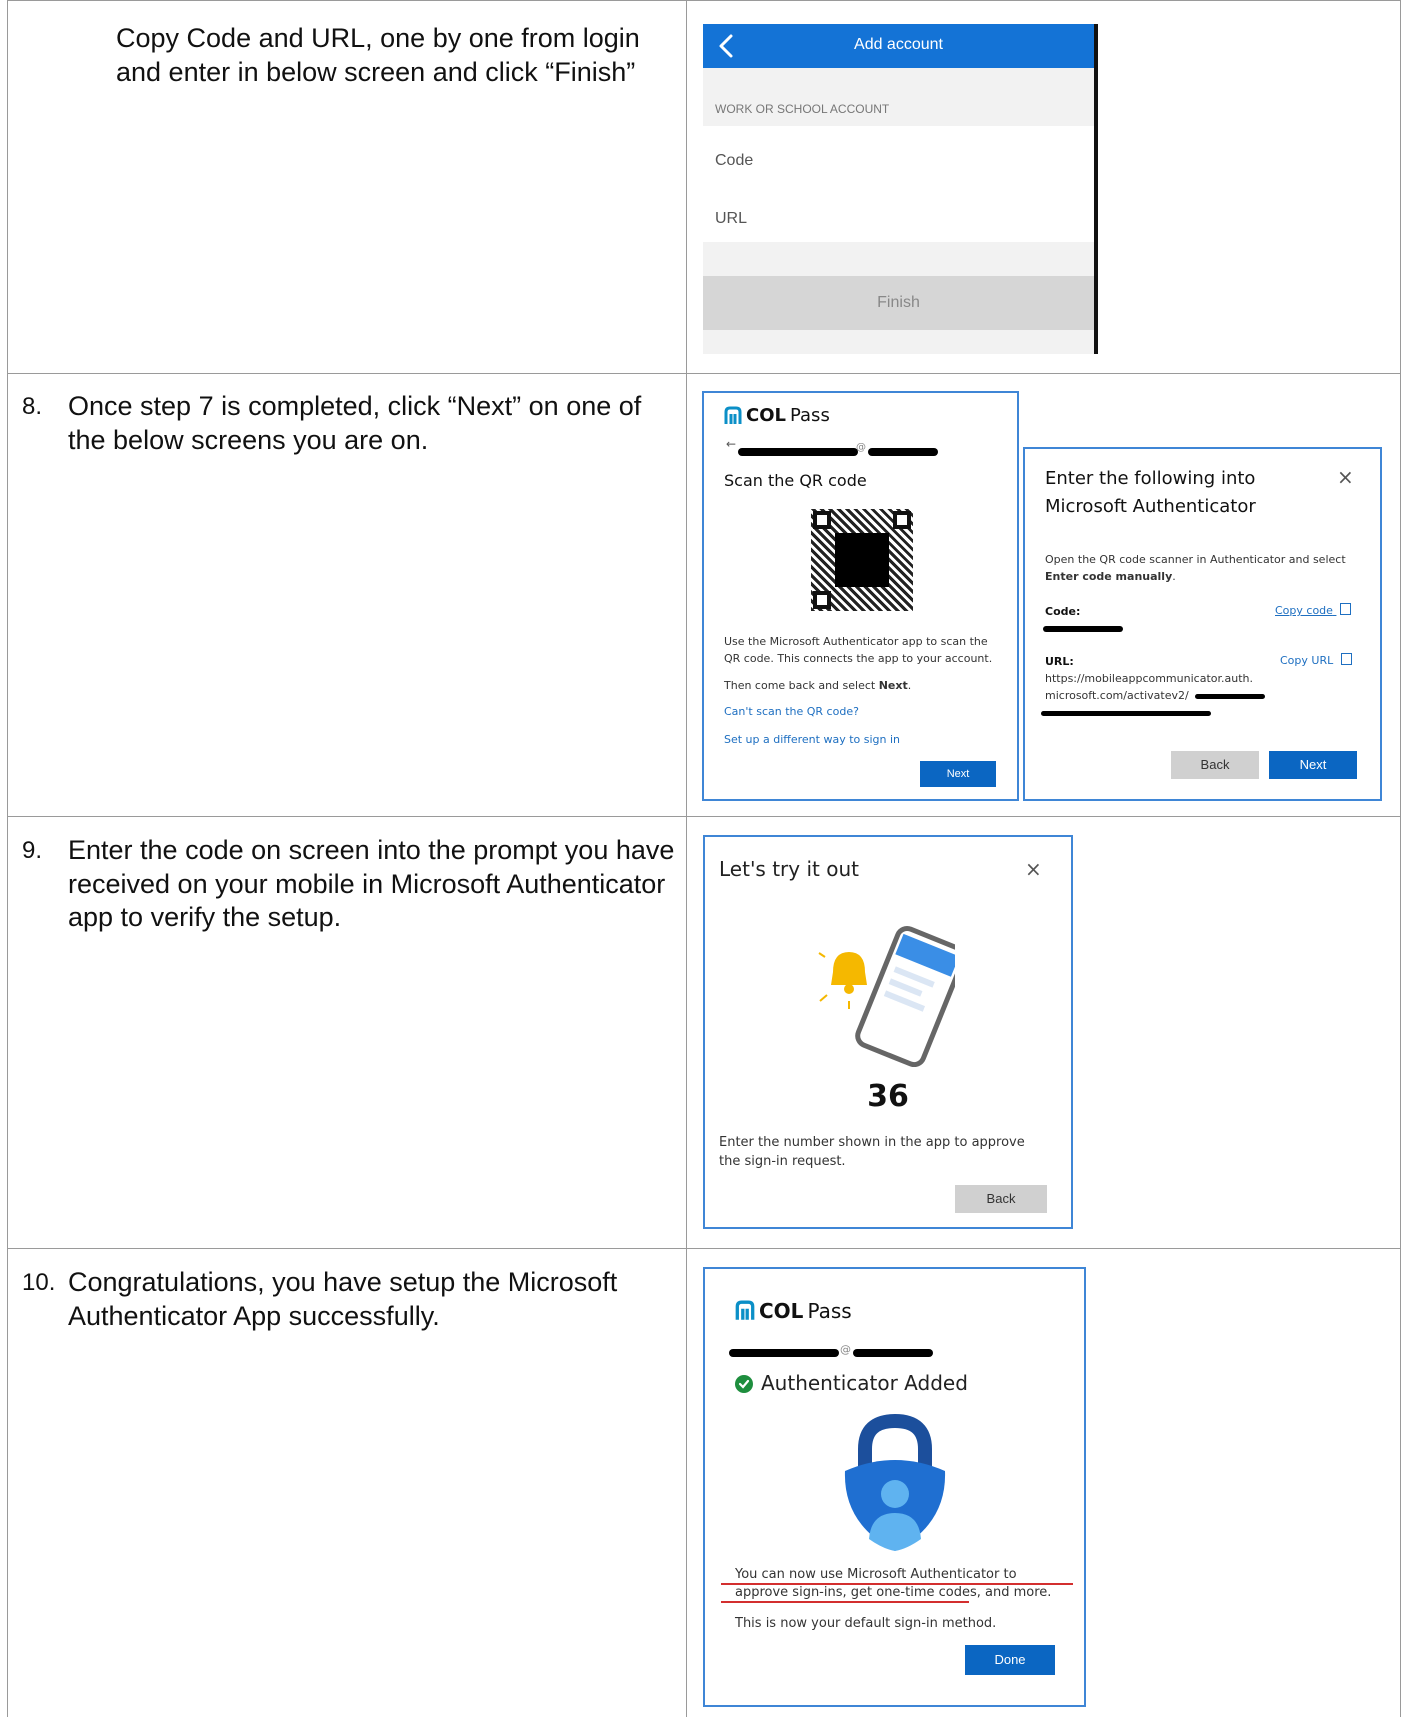  I want to click on finish-label: Finish, so click(898, 302).